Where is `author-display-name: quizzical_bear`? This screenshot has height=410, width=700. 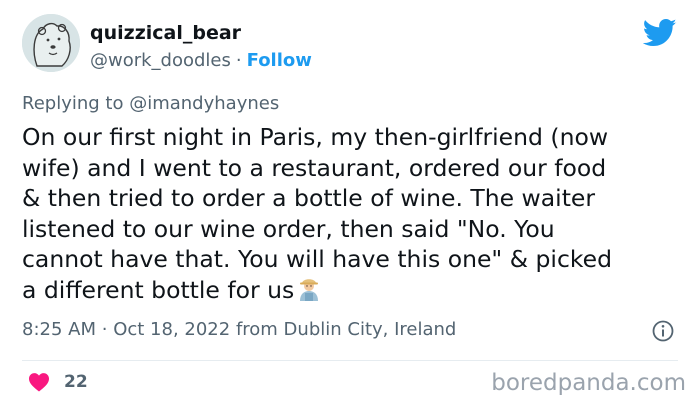
author-display-name: quizzical_bear is located at coordinates (165, 33).